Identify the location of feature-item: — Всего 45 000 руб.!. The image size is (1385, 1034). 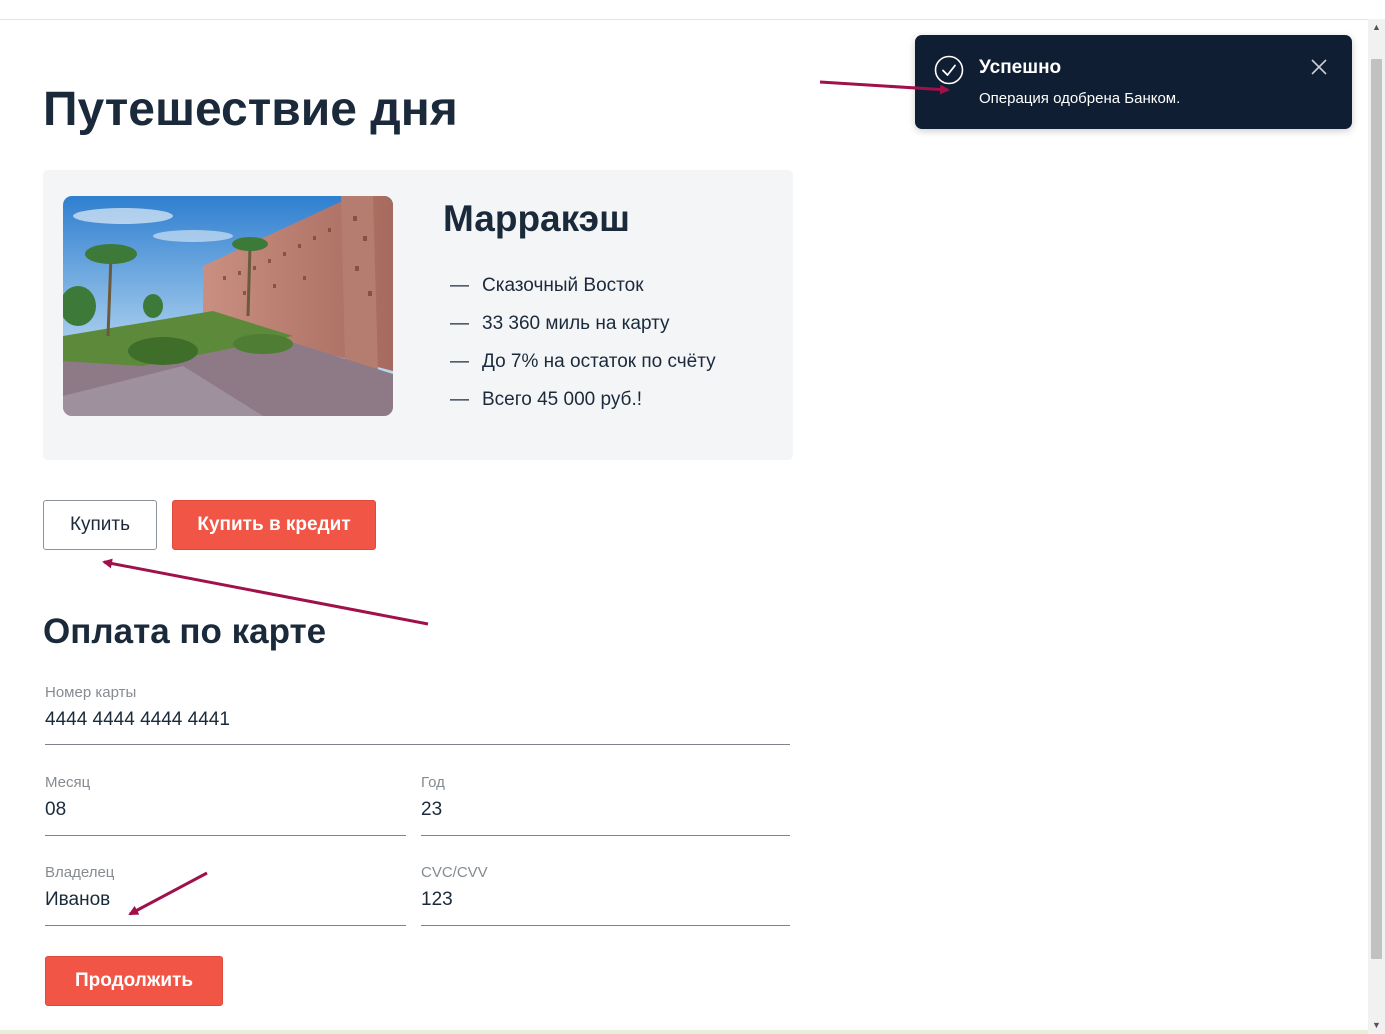
(583, 403).